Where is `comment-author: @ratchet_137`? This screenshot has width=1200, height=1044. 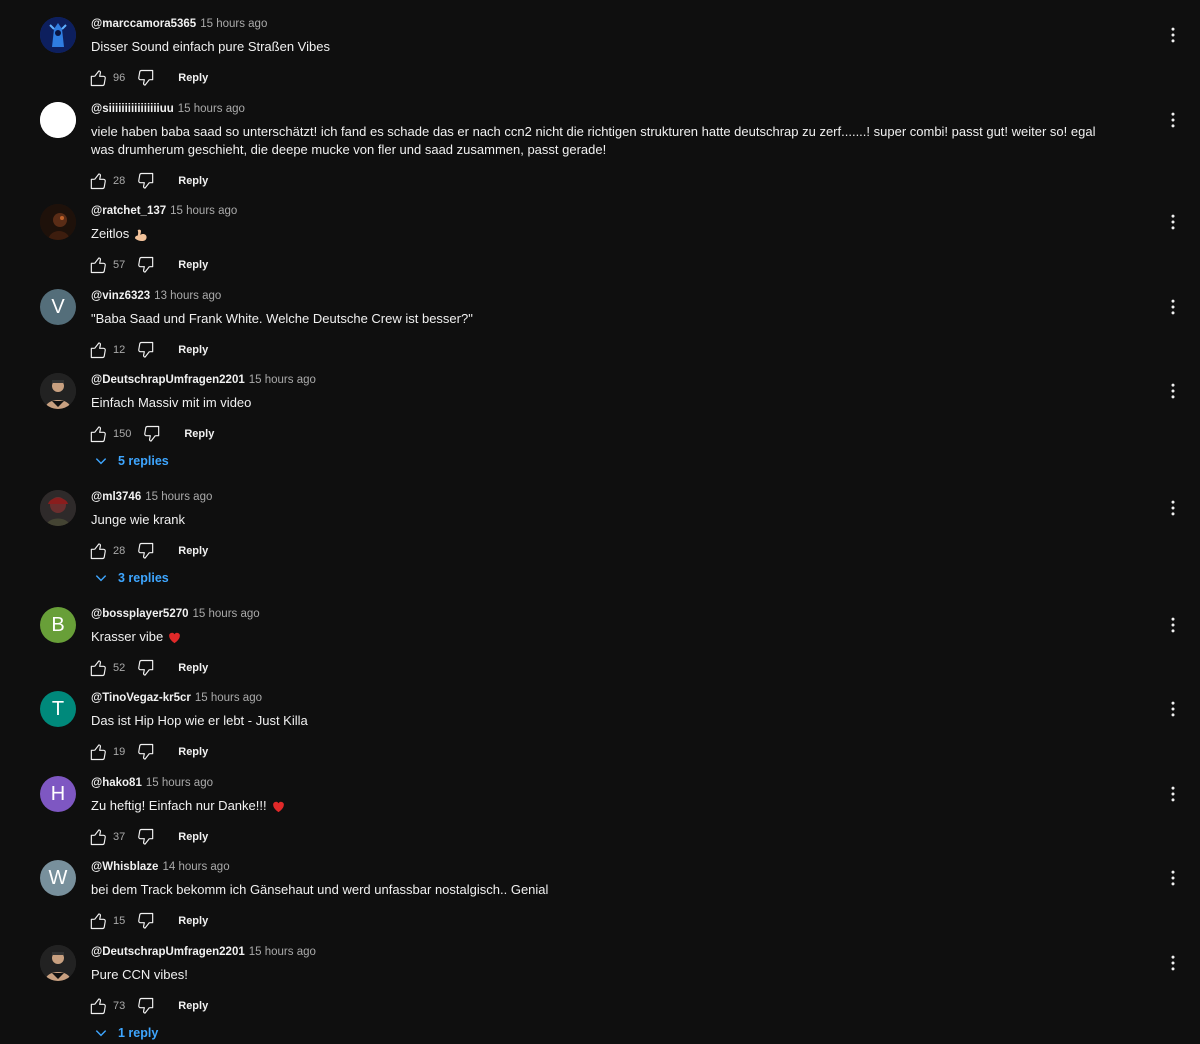 comment-author: @ratchet_137 is located at coordinates (128, 211).